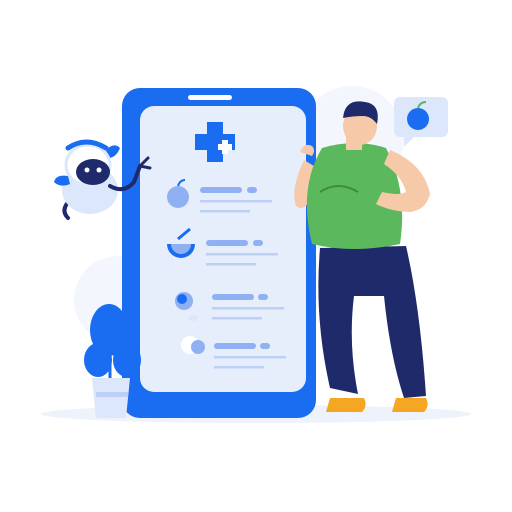 Image resolution: width=512 pixels, height=512 pixels. Describe the element at coordinates (210, 97) in the screenshot. I see `phone-speaker` at that location.